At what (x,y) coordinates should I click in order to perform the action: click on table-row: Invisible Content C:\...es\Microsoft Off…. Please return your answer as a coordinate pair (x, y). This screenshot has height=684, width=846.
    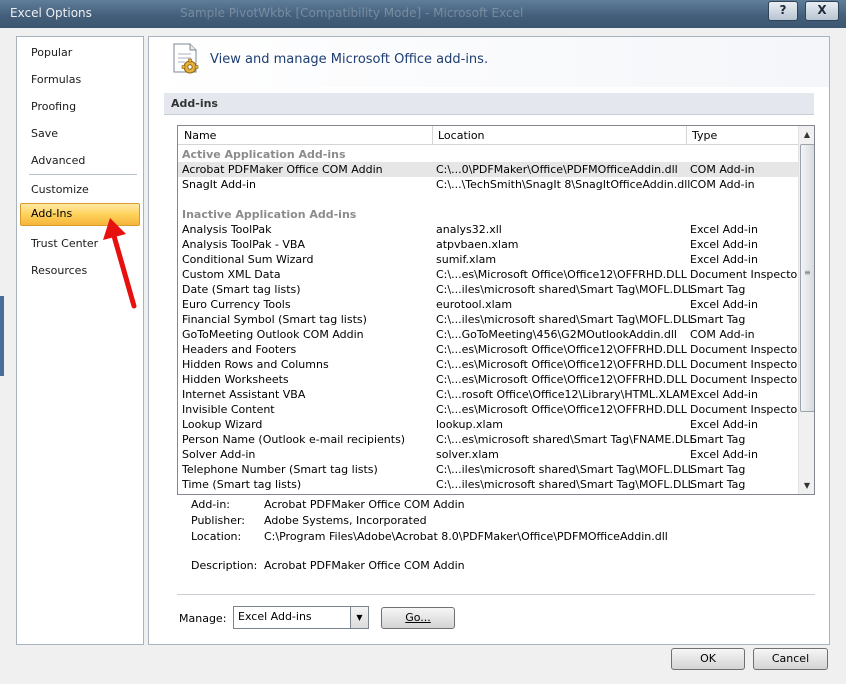
    Looking at the image, I should click on (490, 409).